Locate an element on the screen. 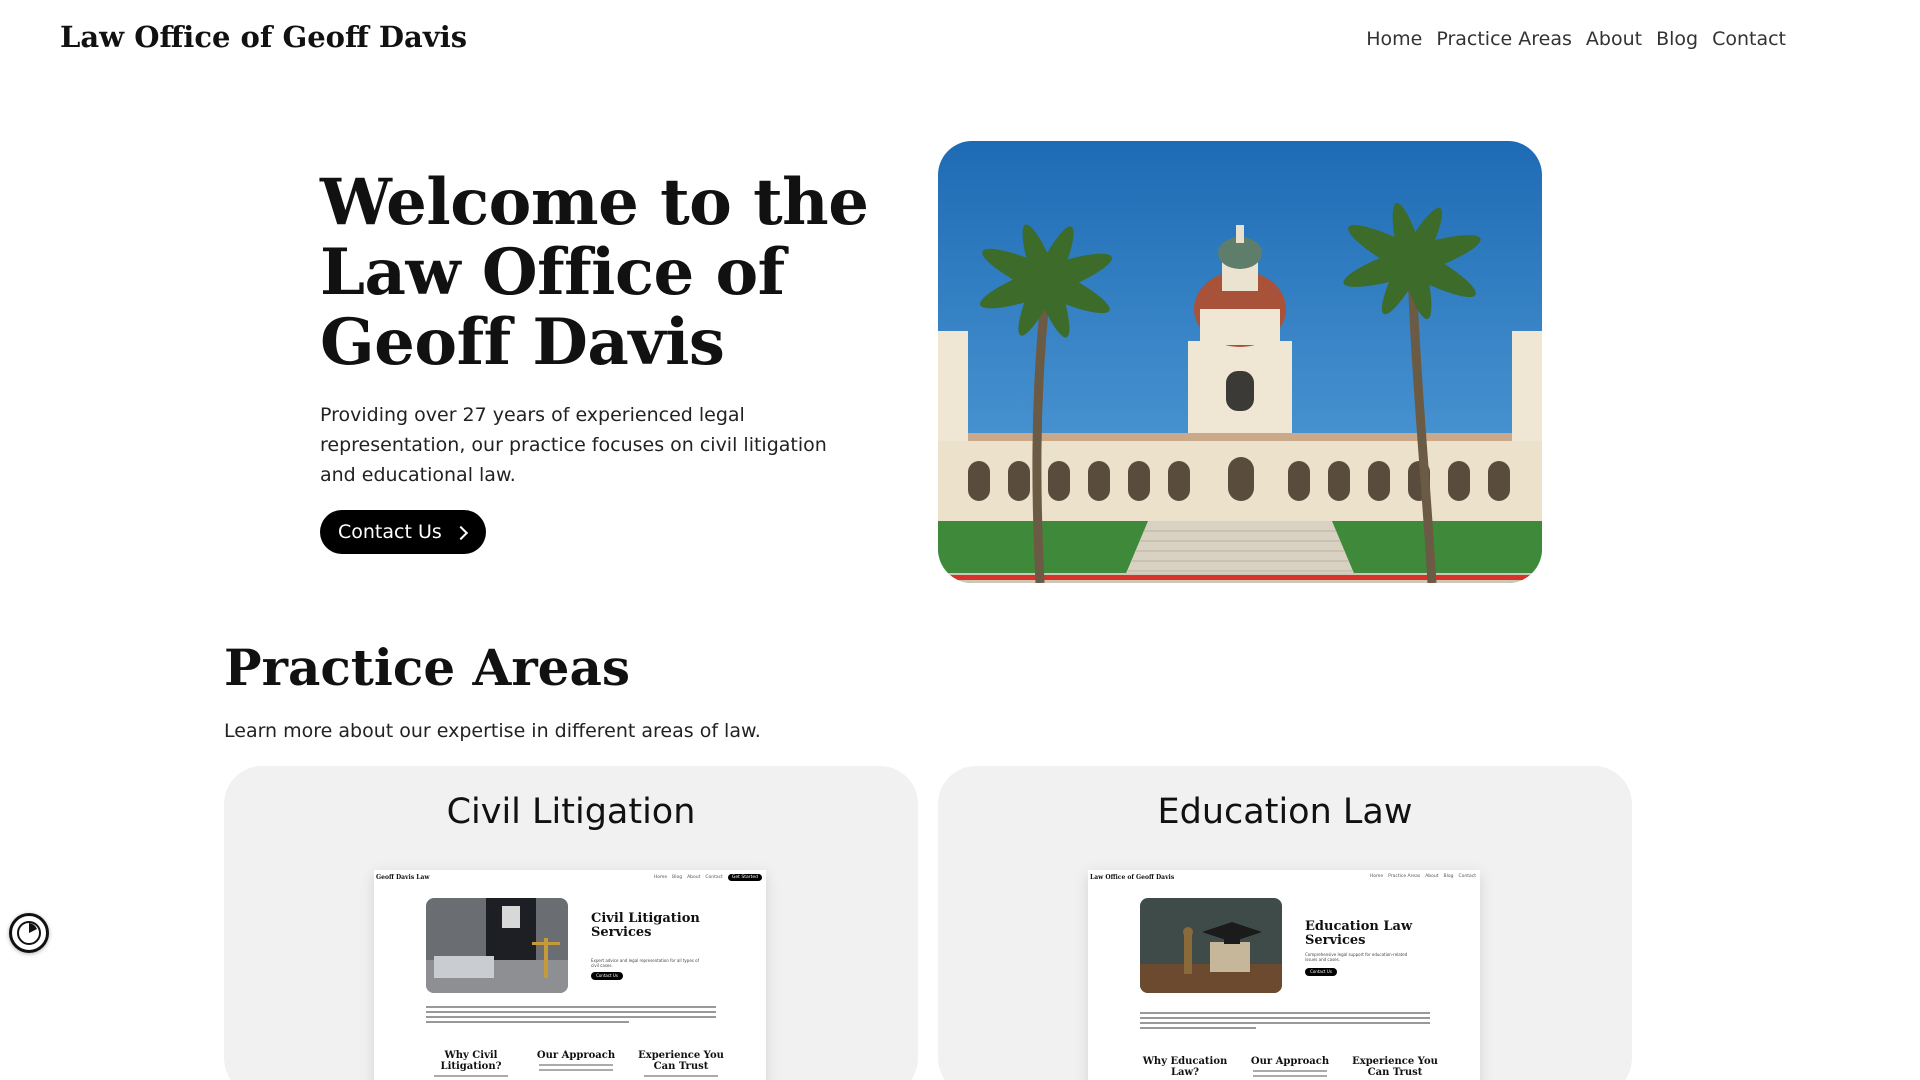  city-hall-image is located at coordinates (1240, 362).